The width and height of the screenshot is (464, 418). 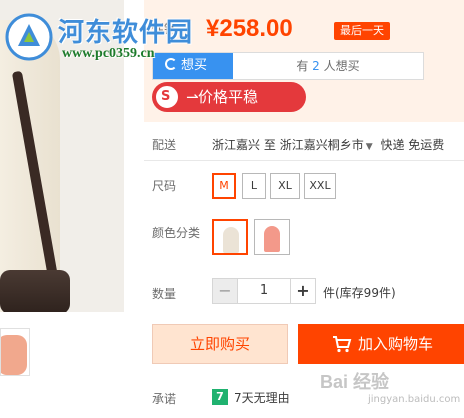 What do you see at coordinates (164, 399) in the screenshot?
I see `promise-label: 承诺` at bounding box center [164, 399].